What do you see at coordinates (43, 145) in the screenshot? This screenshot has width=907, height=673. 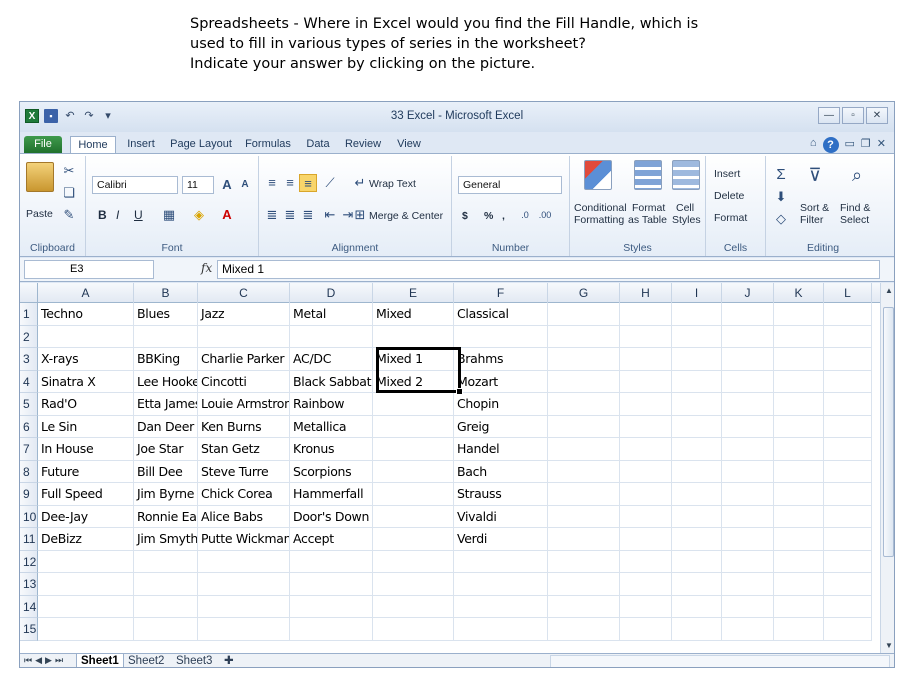 I see `tab-file: File` at bounding box center [43, 145].